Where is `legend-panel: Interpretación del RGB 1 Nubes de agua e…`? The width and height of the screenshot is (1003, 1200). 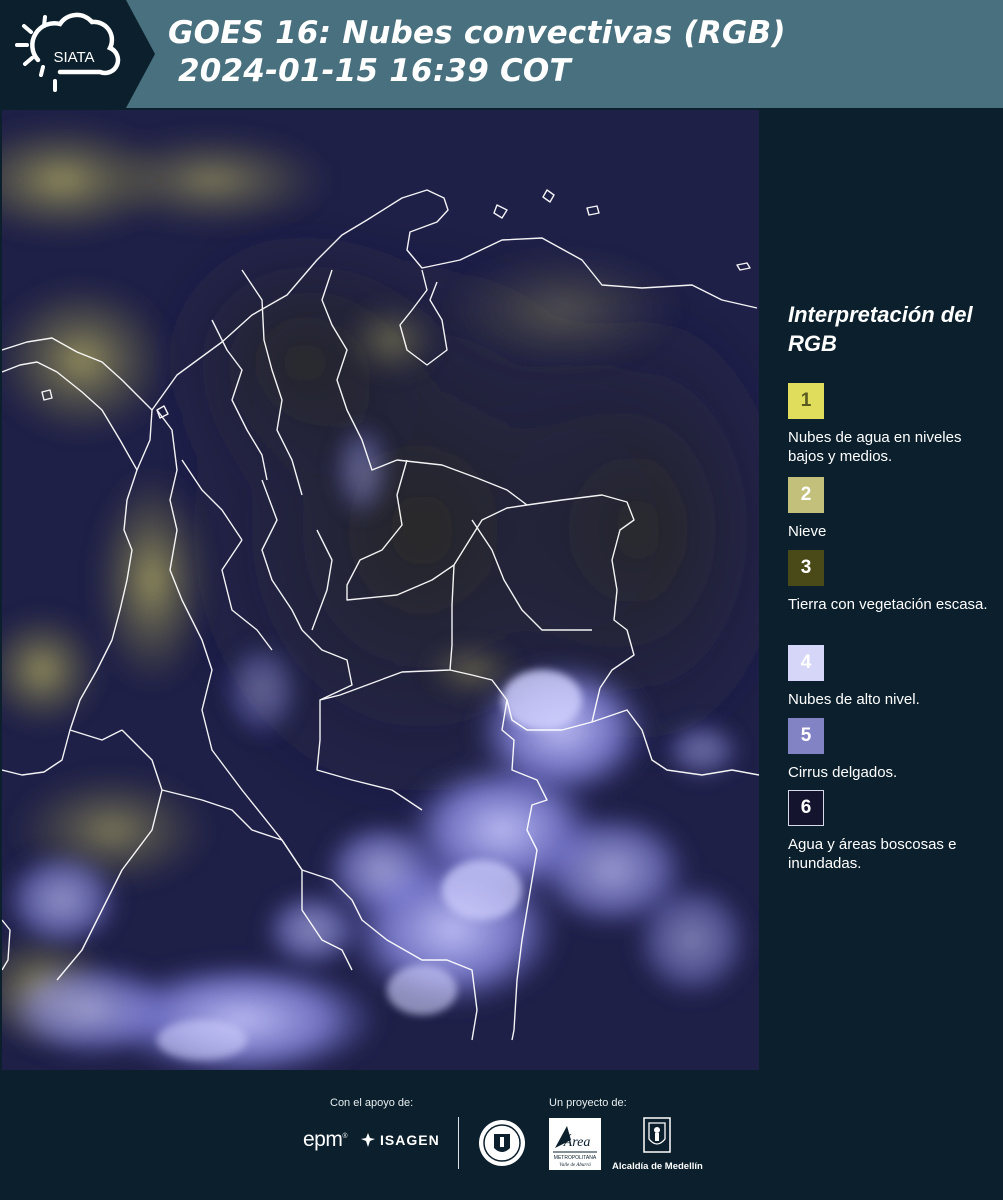 legend-panel: Interpretación del RGB 1 Nubes de agua e… is located at coordinates (890, 586).